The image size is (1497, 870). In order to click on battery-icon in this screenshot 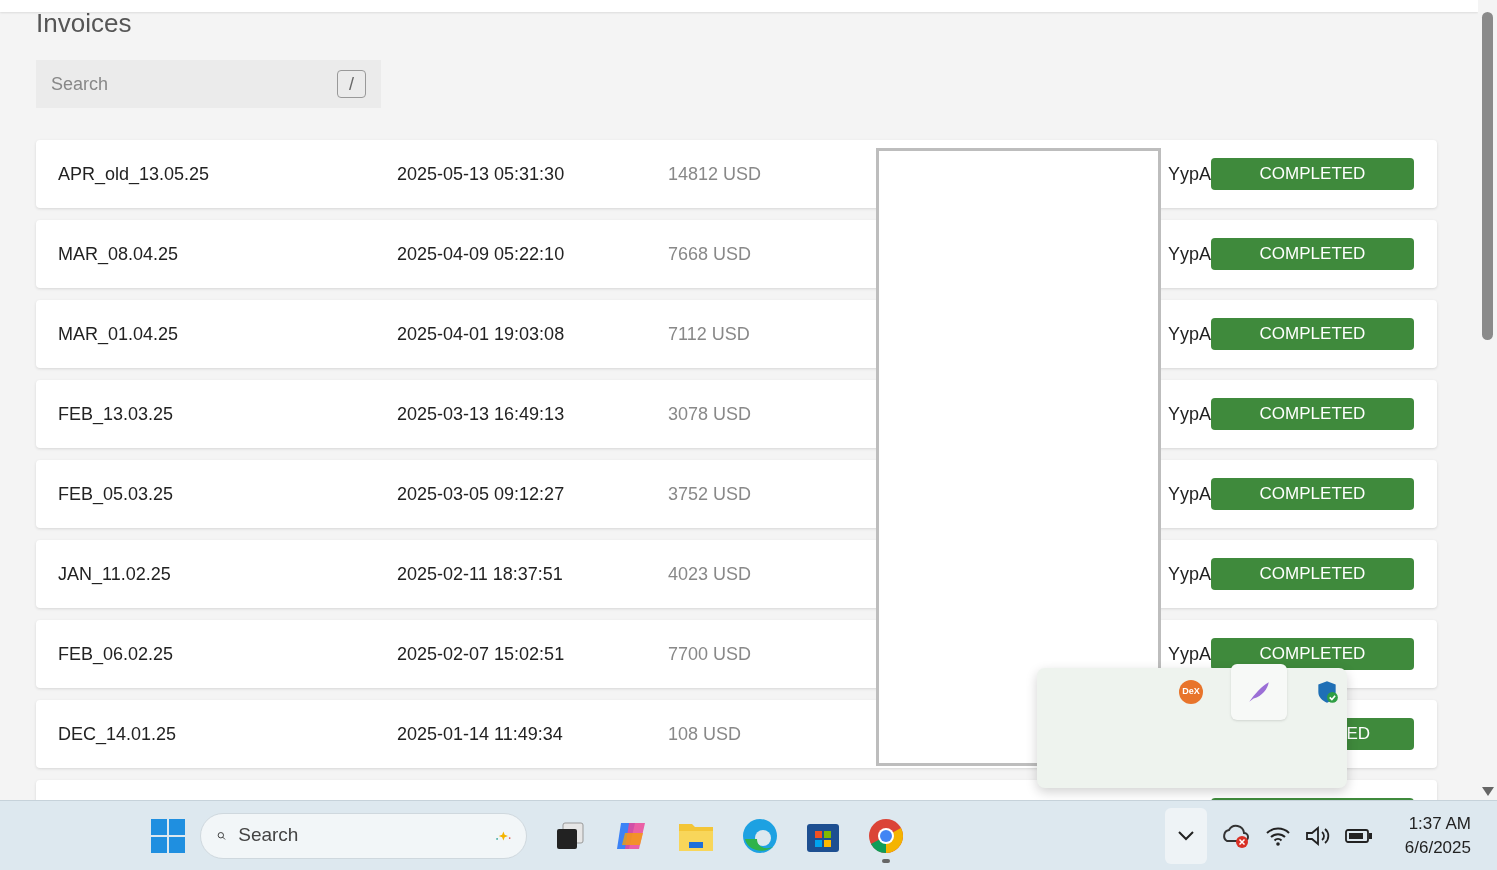, I will do `click(1358, 835)`.